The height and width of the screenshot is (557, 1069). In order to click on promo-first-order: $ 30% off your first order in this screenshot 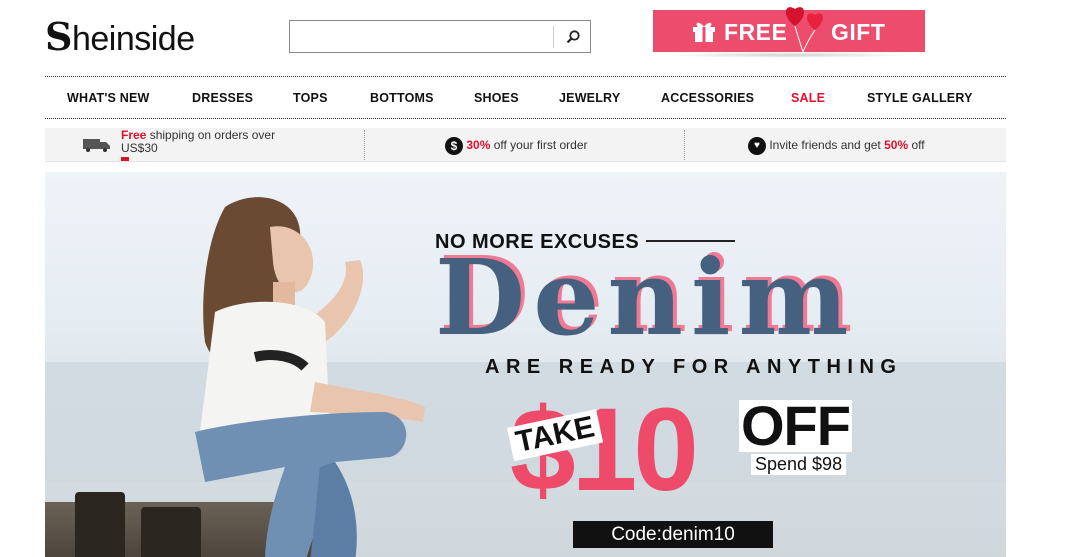, I will do `click(575, 144)`.